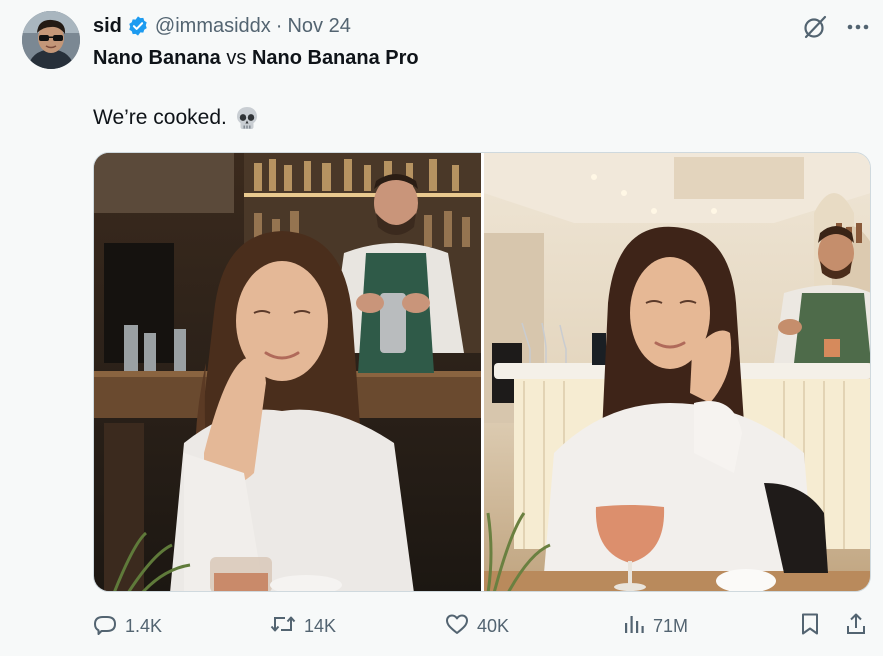 The image size is (883, 656). I want to click on post-header: sid @immasiddx · Nov 24, so click(222, 26).